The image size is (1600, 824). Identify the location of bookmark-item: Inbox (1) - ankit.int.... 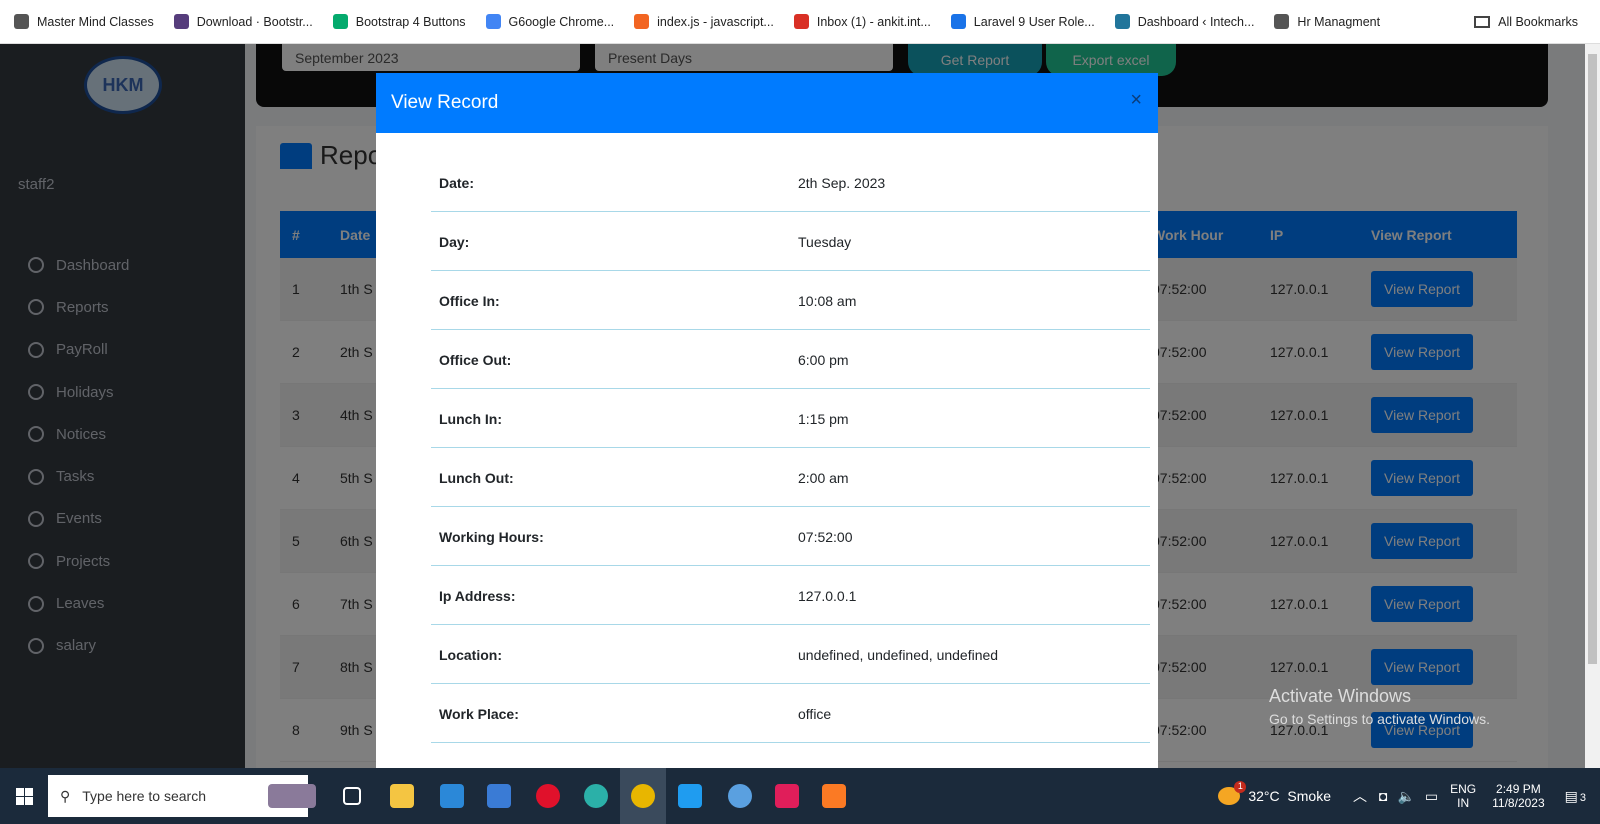
(862, 21).